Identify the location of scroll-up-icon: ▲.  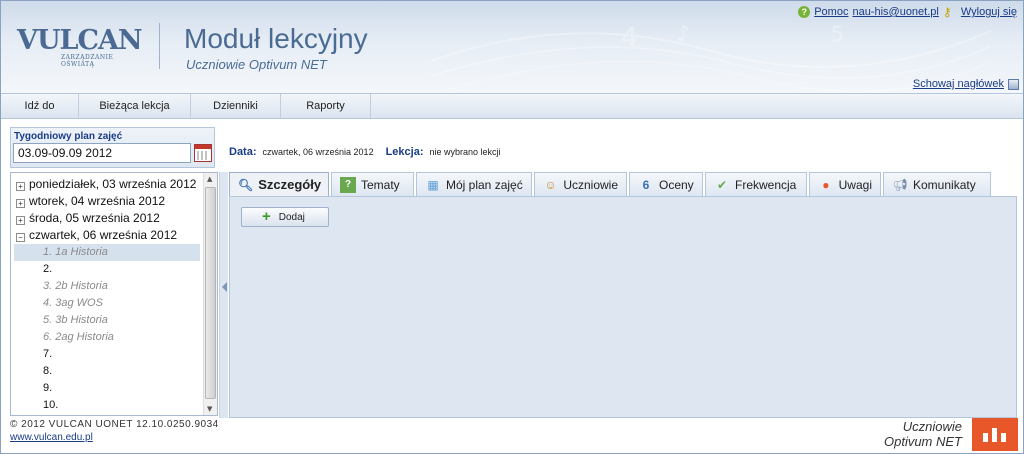
(209, 179).